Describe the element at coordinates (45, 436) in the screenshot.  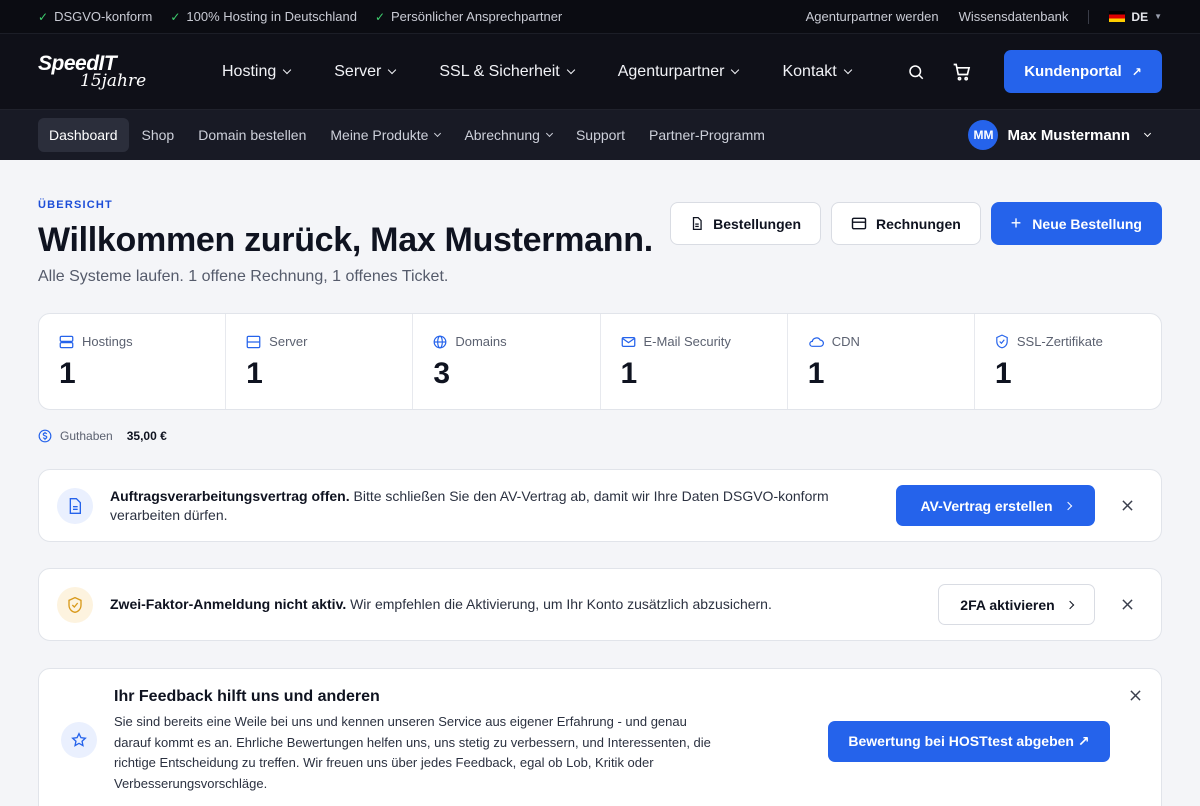
I see `coin-icon` at that location.